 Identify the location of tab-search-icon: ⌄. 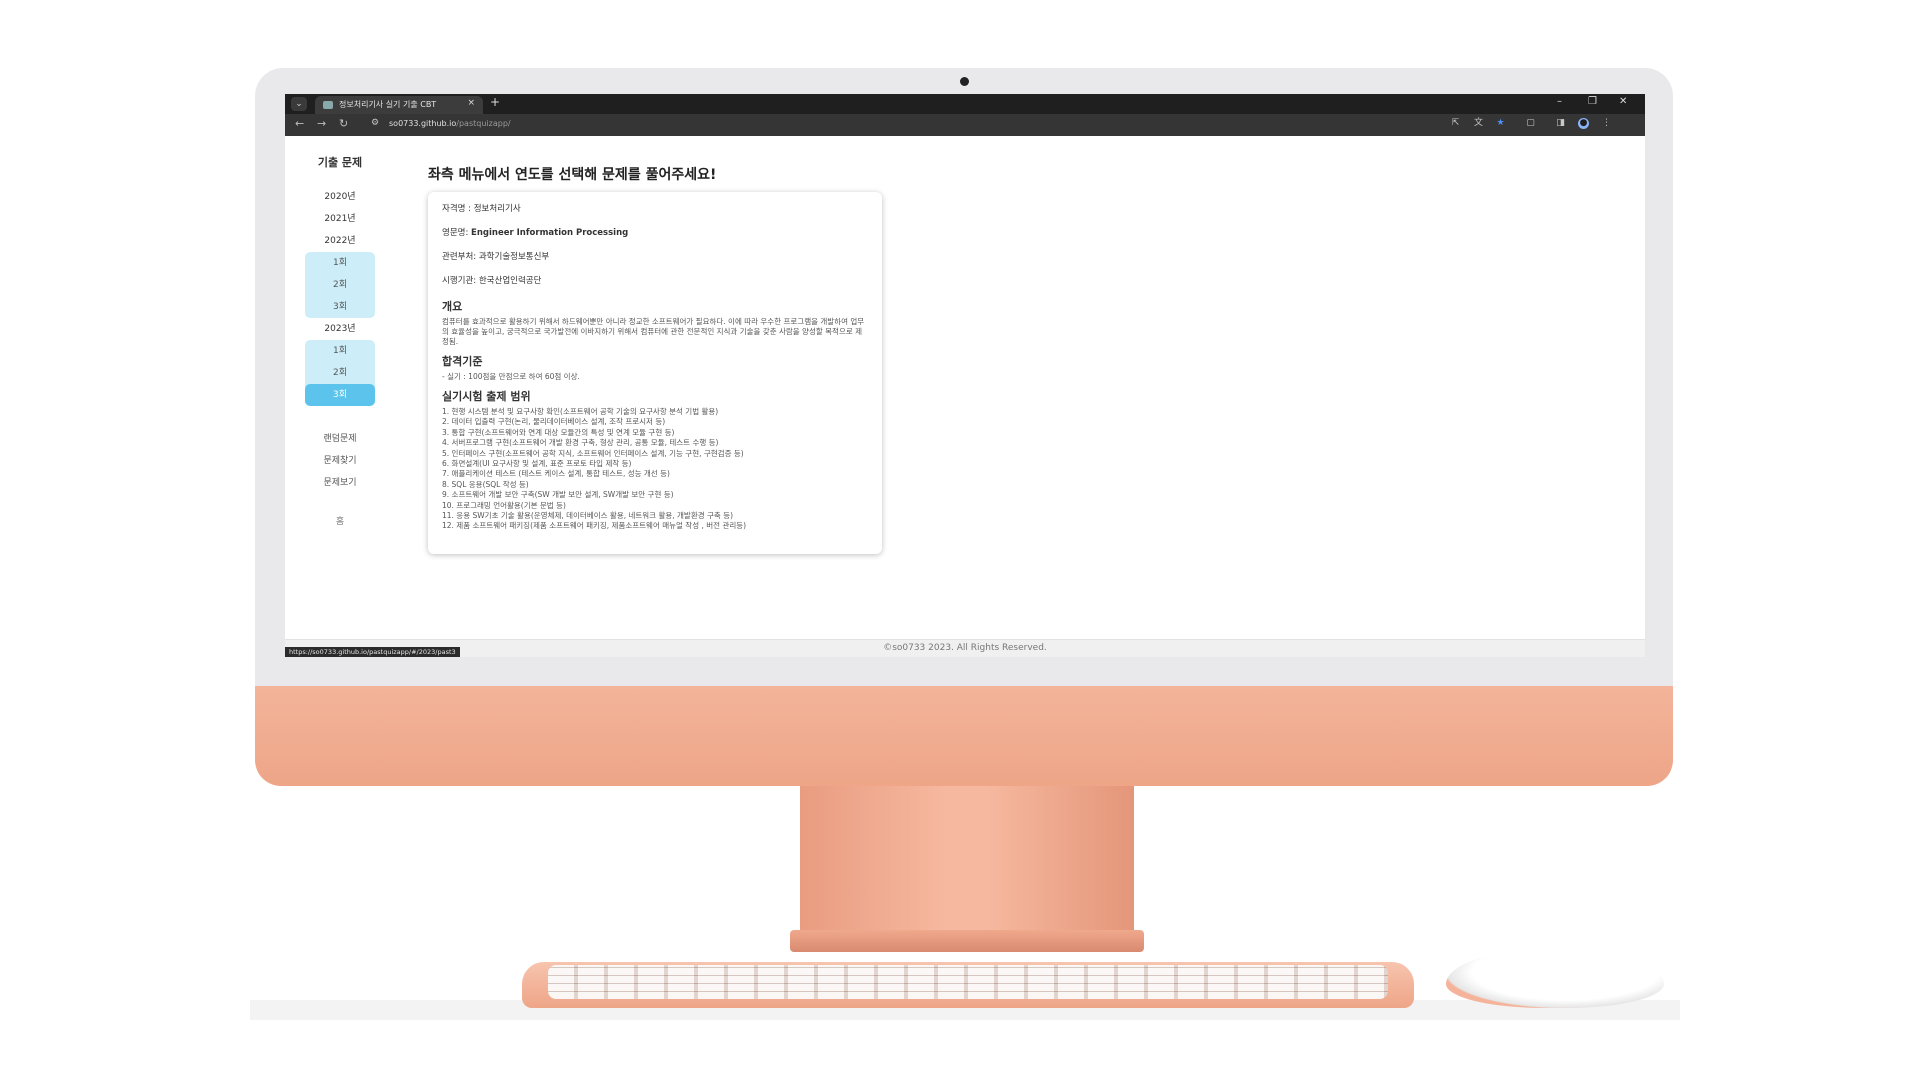
(299, 104).